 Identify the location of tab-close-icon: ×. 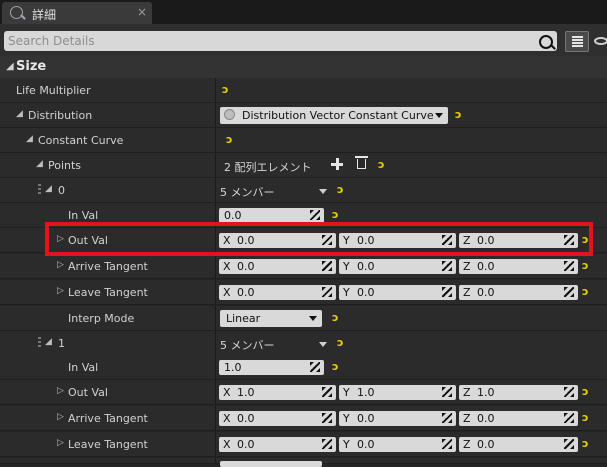
(142, 12).